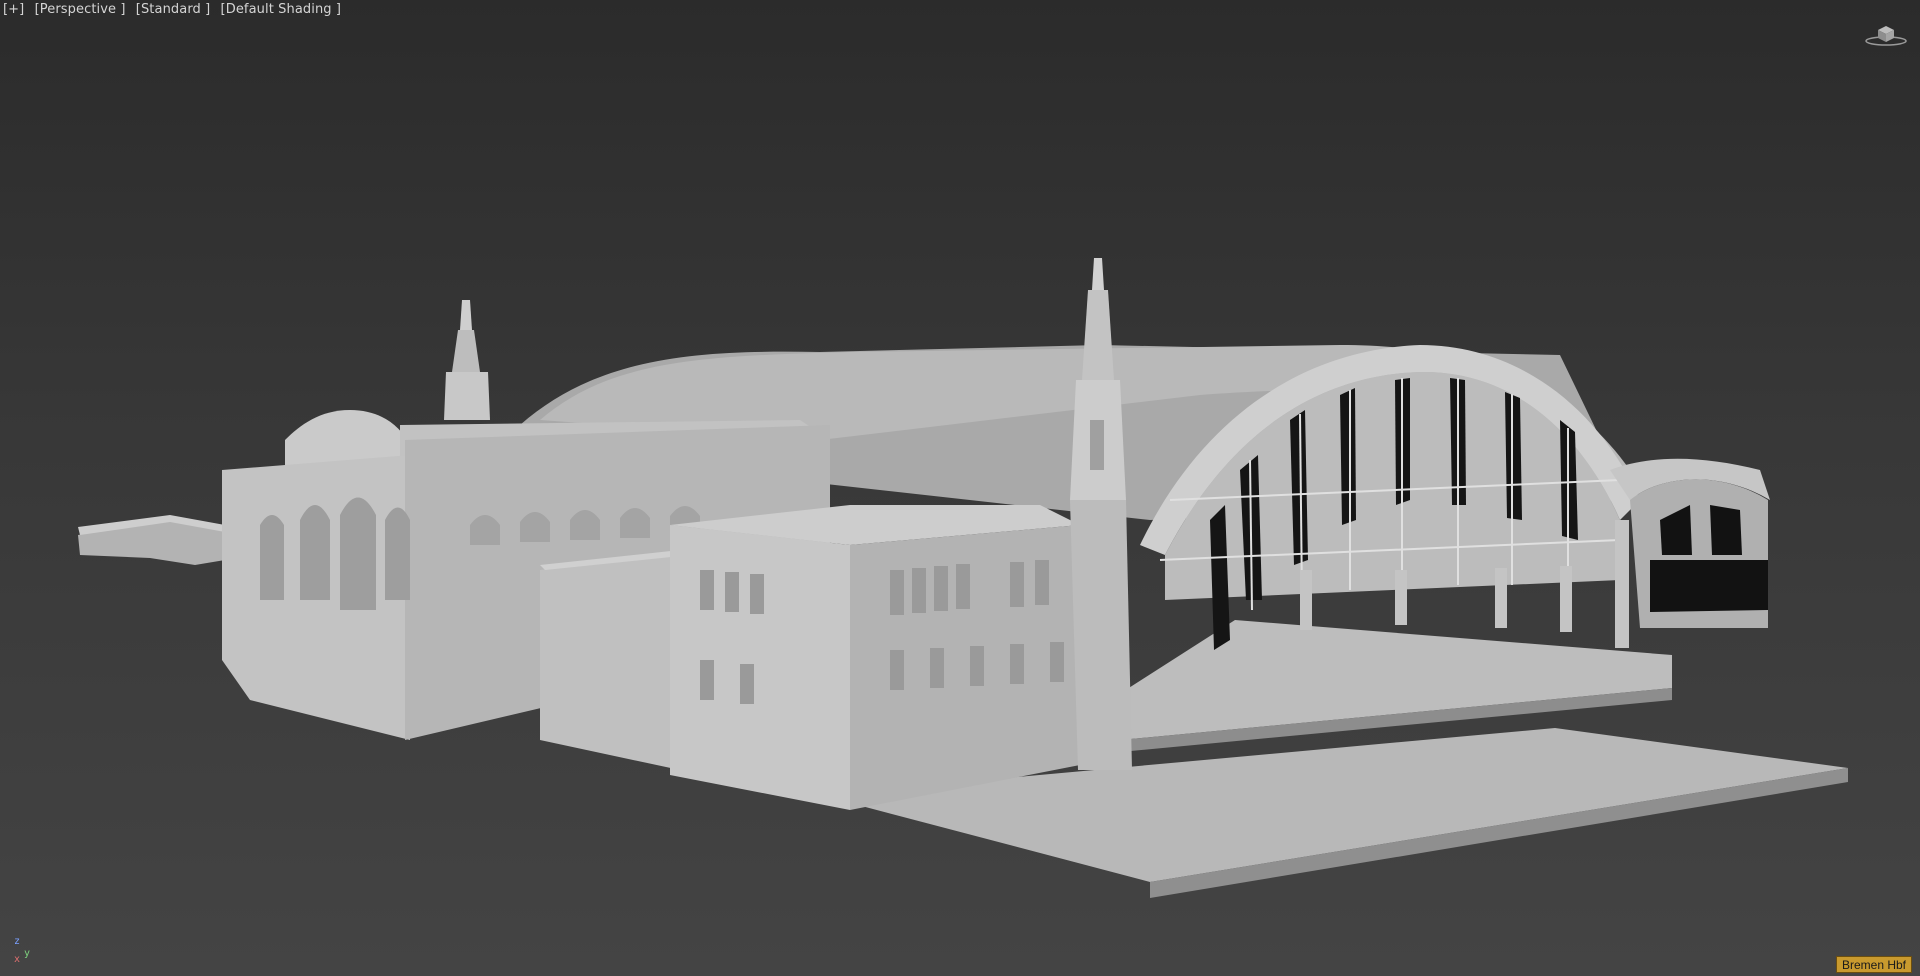 The image size is (1920, 976). I want to click on render-mode-label: [Standard ], so click(173, 9).